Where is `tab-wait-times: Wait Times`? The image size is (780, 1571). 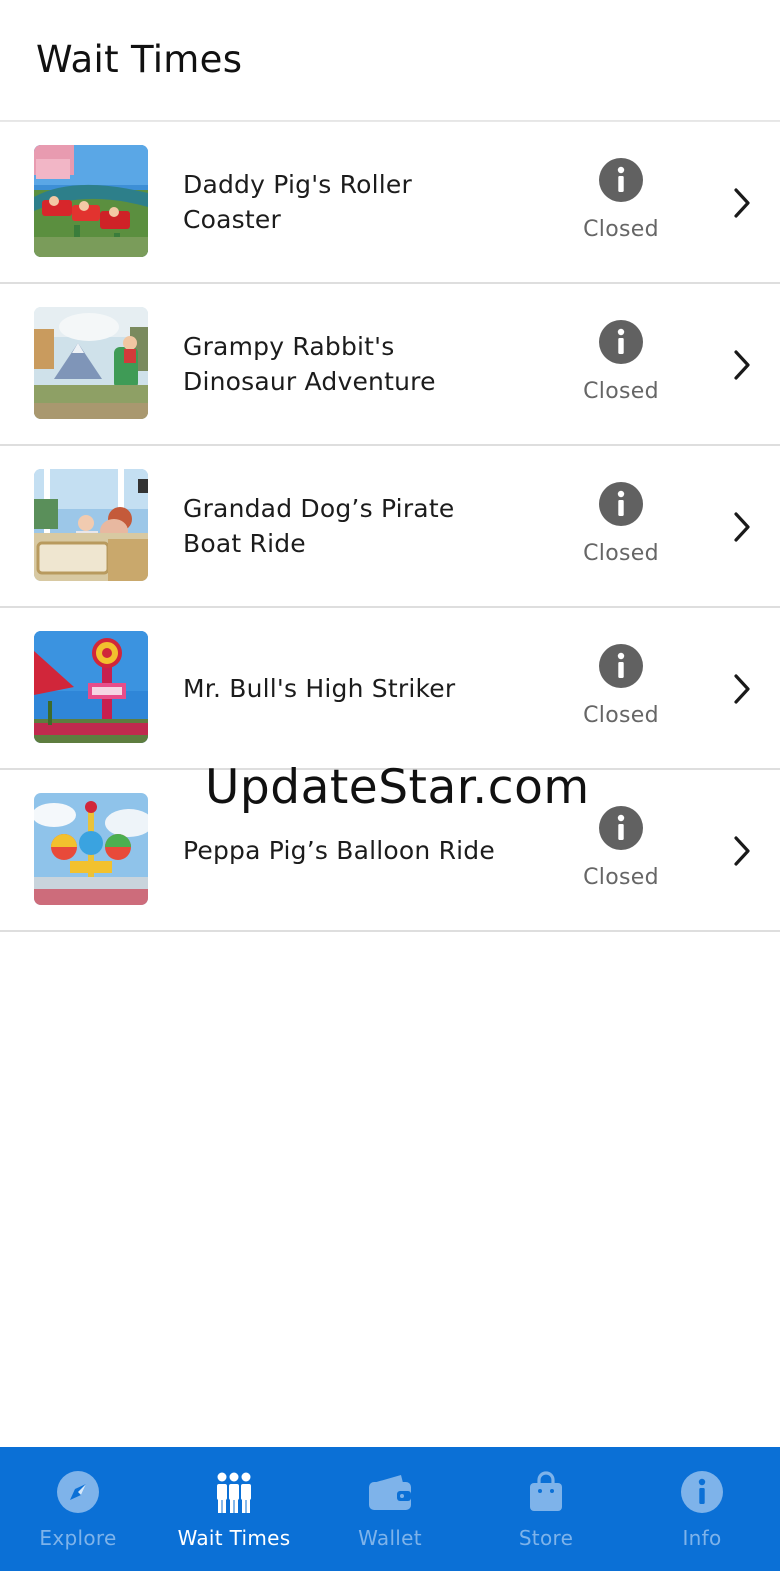 tab-wait-times: Wait Times is located at coordinates (234, 1509).